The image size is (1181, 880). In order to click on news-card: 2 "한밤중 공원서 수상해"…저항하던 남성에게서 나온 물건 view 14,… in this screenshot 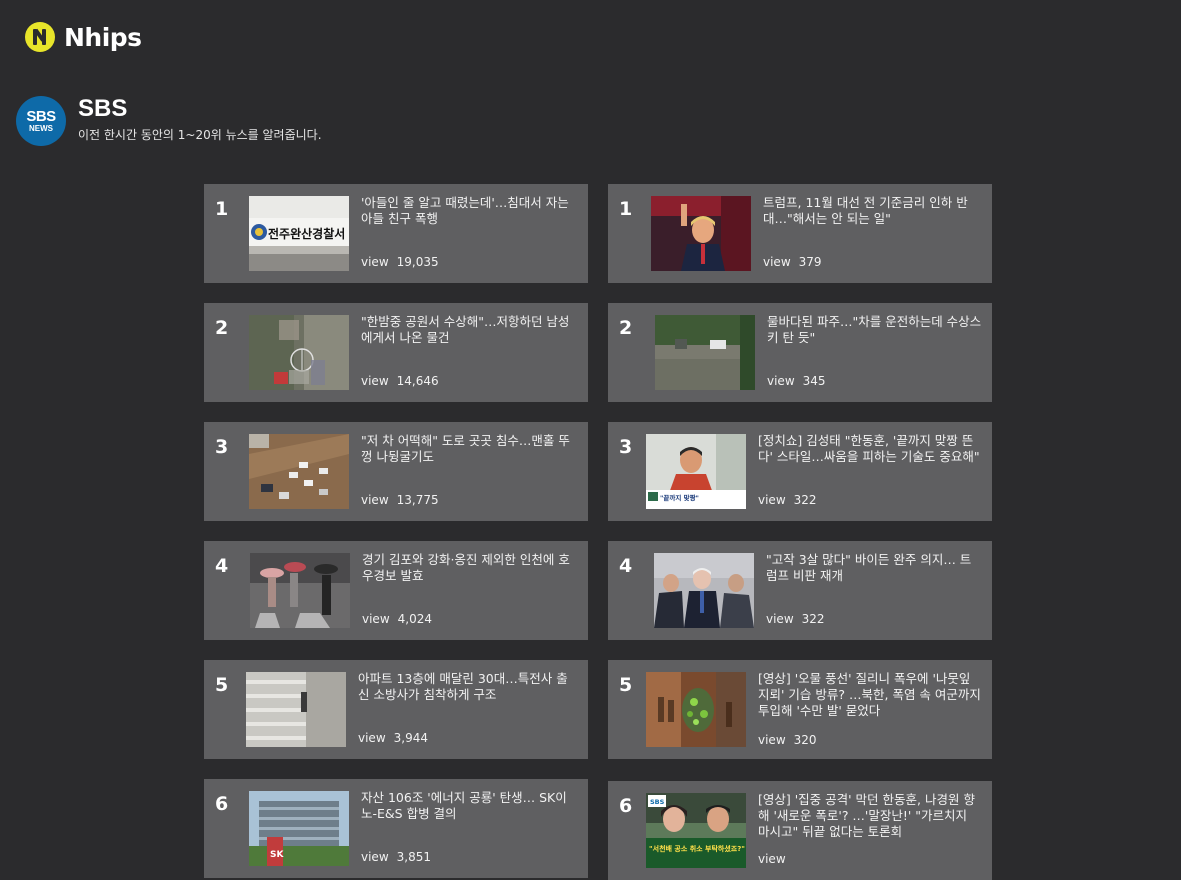, I will do `click(396, 352)`.